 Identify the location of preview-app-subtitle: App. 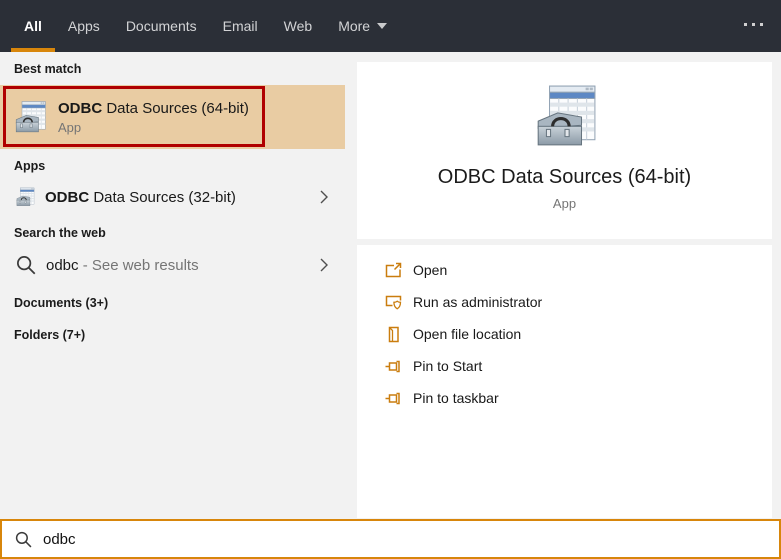
(564, 203).